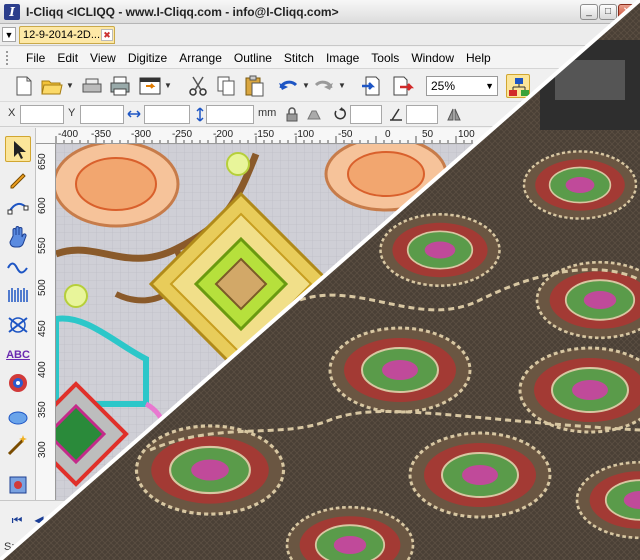  I want to click on rotate-angle-field, so click(366, 114).